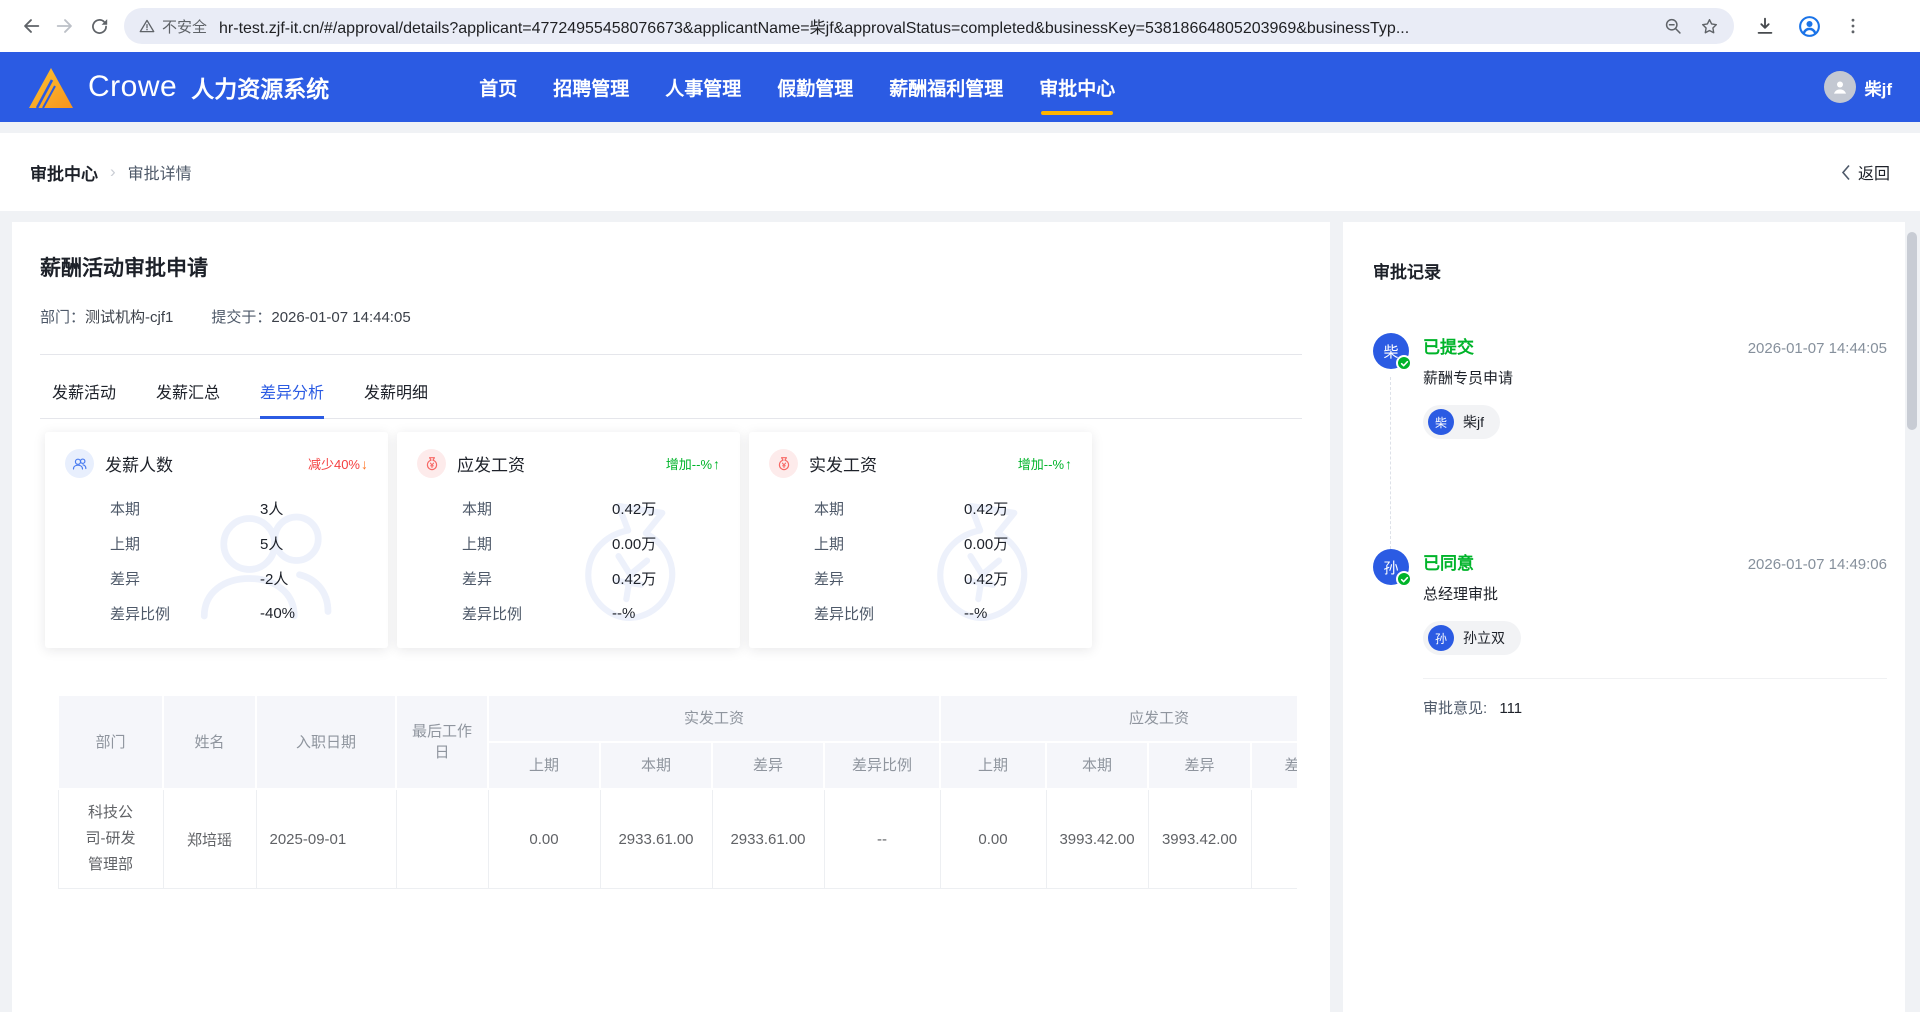  Describe the element at coordinates (568, 543) in the screenshot. I see `stat-row: 上期 0.00万` at that location.